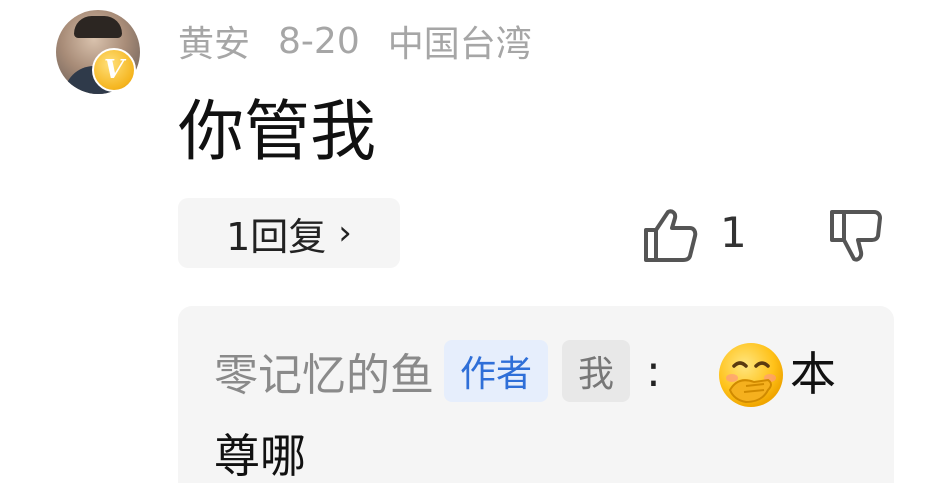  Describe the element at coordinates (114, 70) in the screenshot. I see `verified-badge-icon: V` at that location.